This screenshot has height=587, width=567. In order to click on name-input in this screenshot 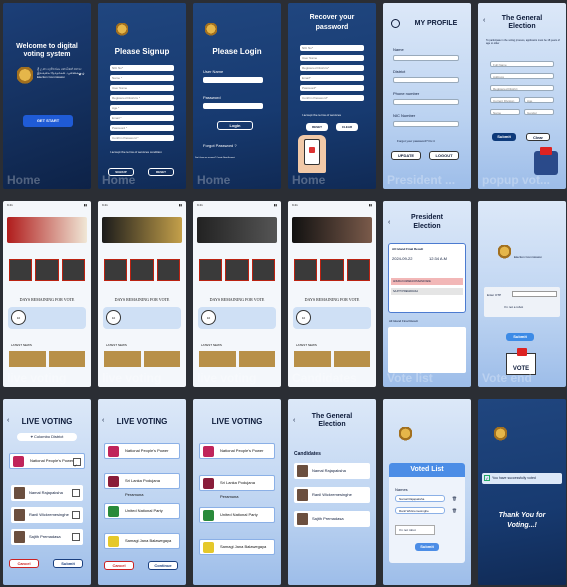, I will do `click(426, 58)`.